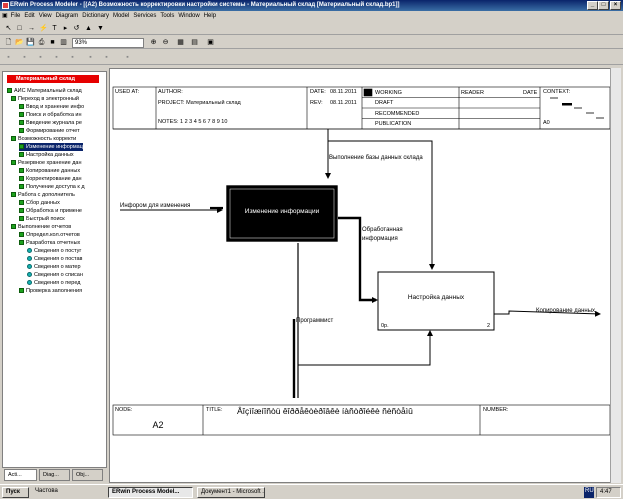  Describe the element at coordinates (214, 410) in the screenshot. I see `title-label: TITLE:` at that location.